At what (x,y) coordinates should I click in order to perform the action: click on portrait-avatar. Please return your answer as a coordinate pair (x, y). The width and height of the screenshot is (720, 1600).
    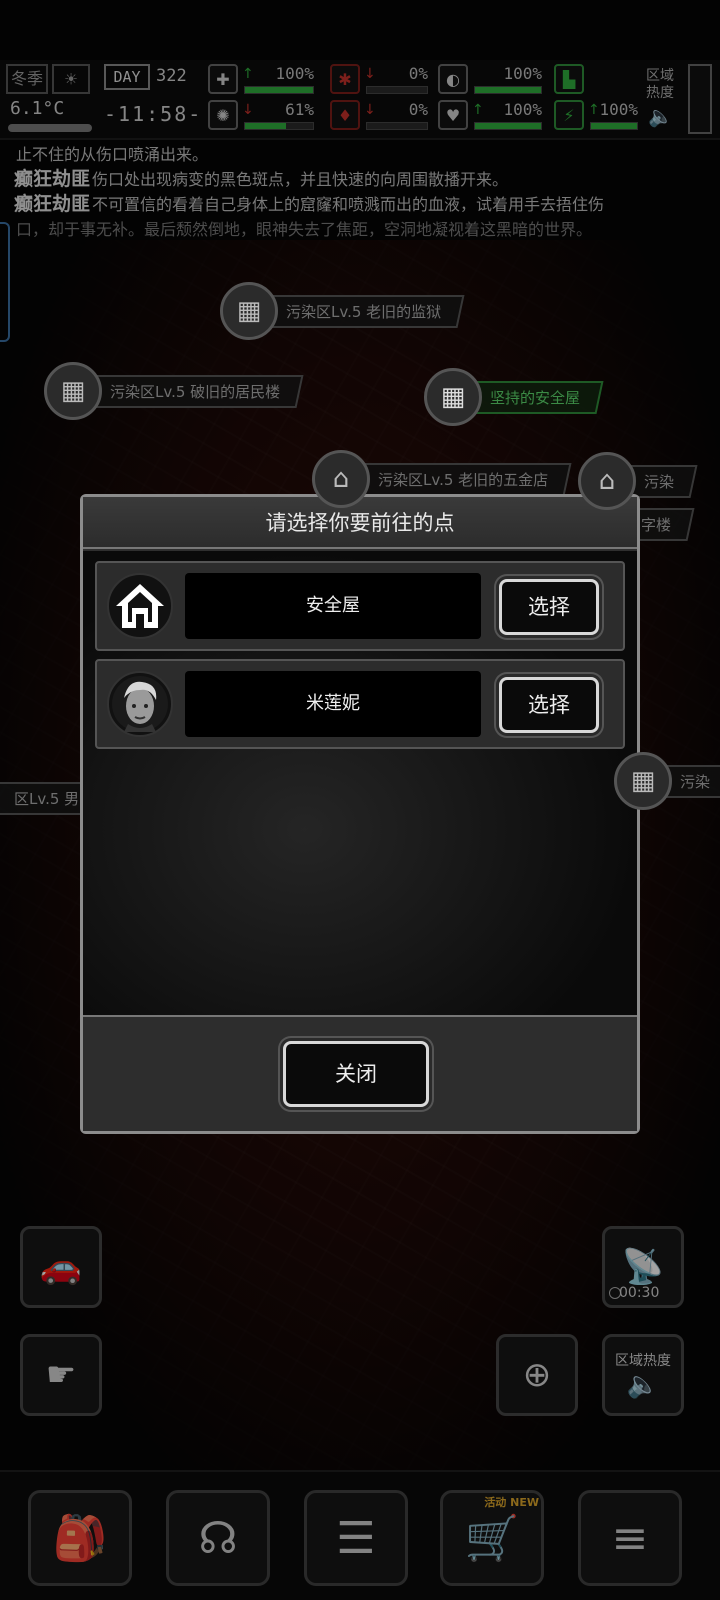
    Looking at the image, I should click on (140, 704).